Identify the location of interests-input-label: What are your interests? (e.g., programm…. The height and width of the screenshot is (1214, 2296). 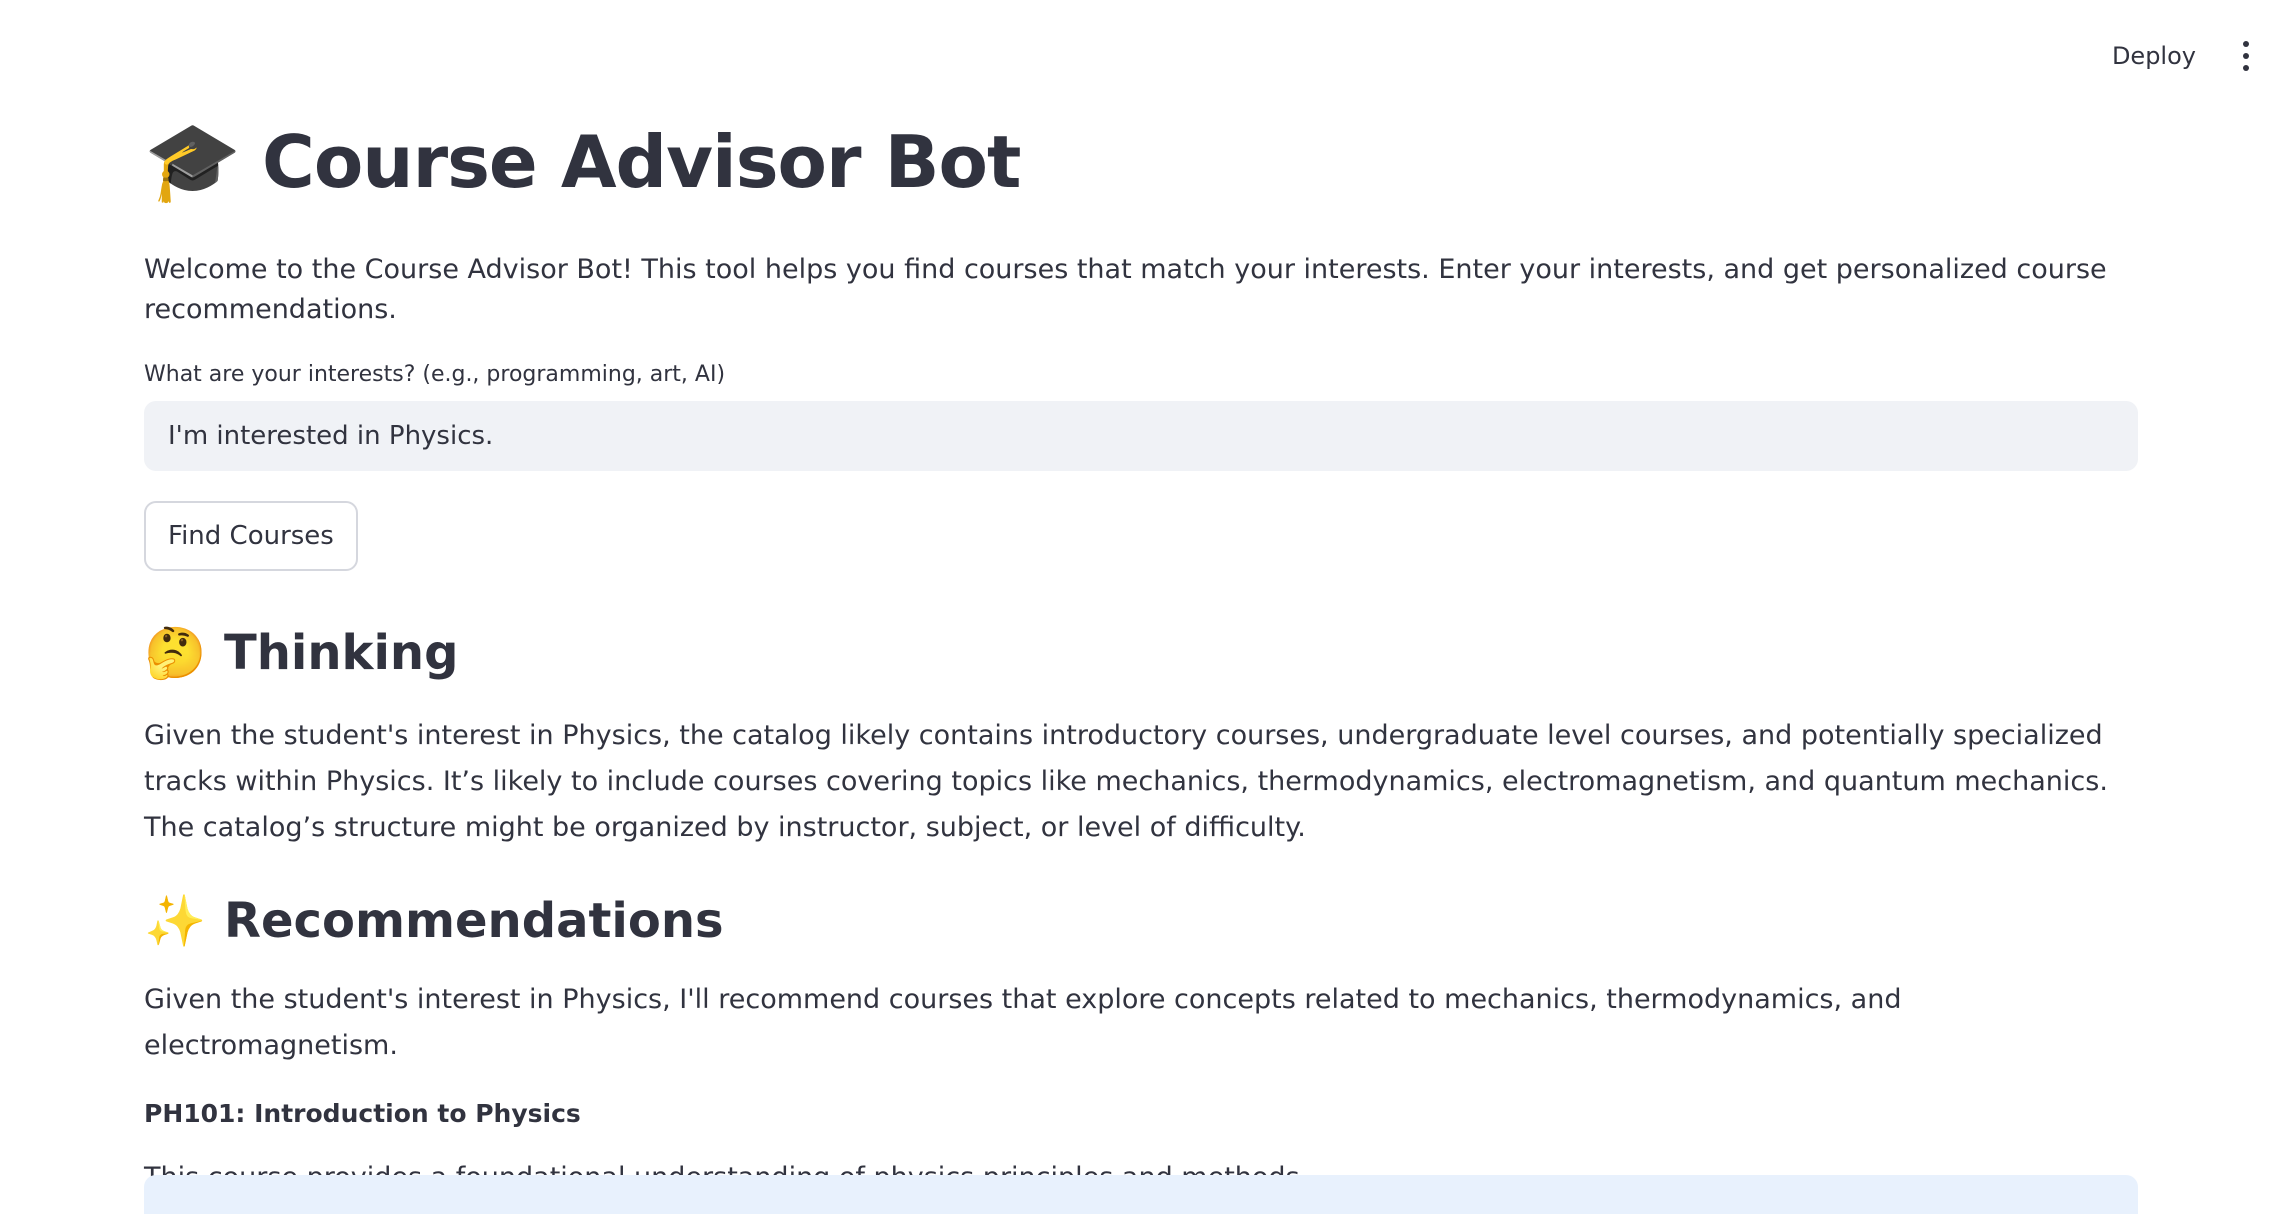
(435, 374).